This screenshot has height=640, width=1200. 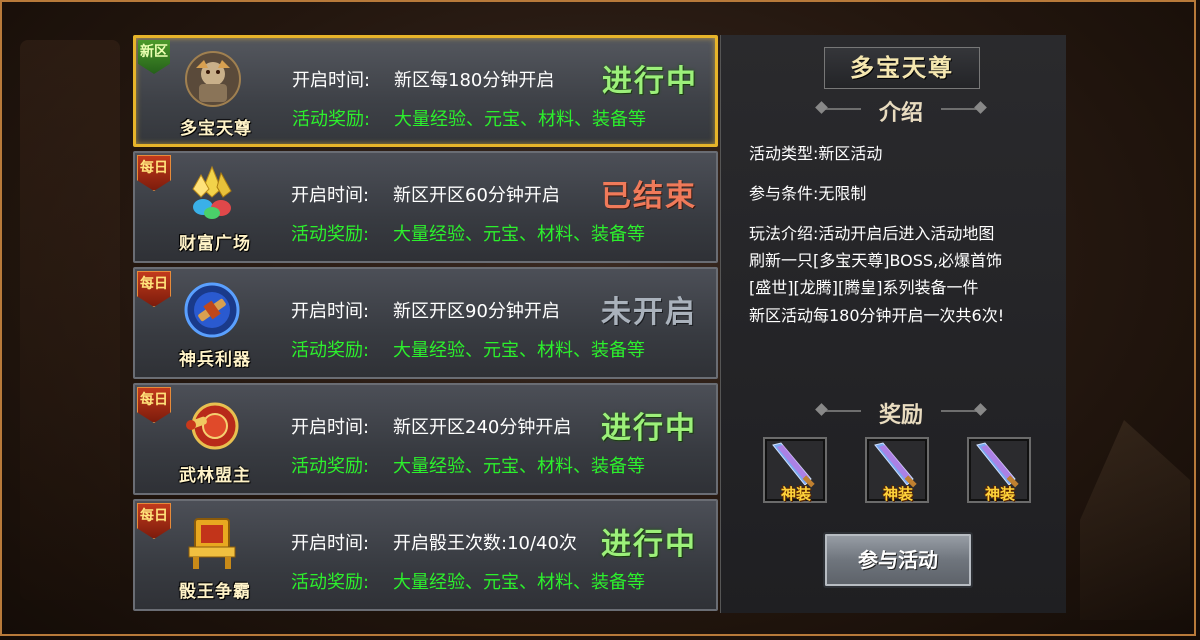 What do you see at coordinates (898, 560) in the screenshot?
I see `join-activity-button: 参与活动` at bounding box center [898, 560].